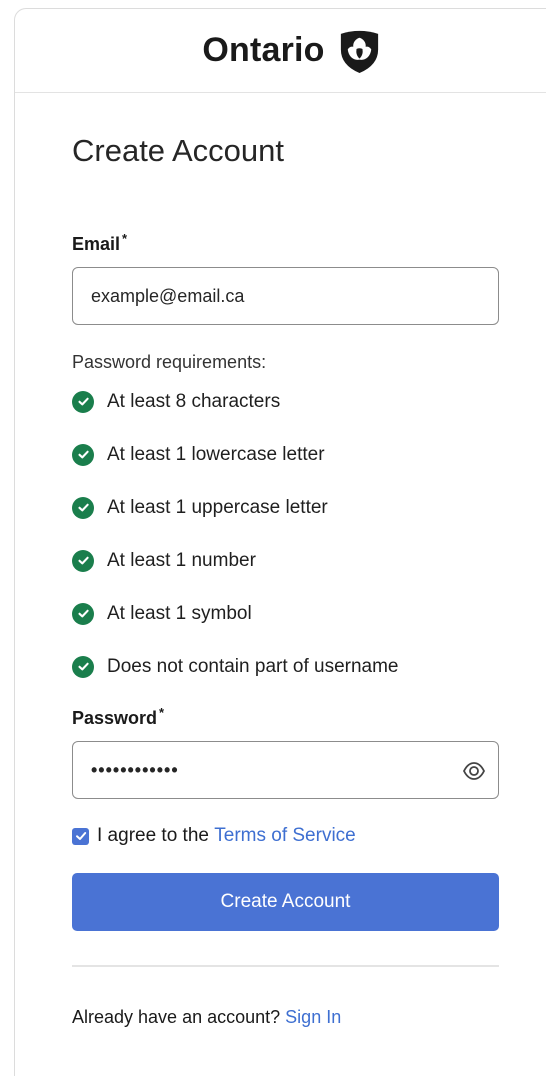 The width and height of the screenshot is (546, 1076). I want to click on email-required-marker: *, so click(125, 238).